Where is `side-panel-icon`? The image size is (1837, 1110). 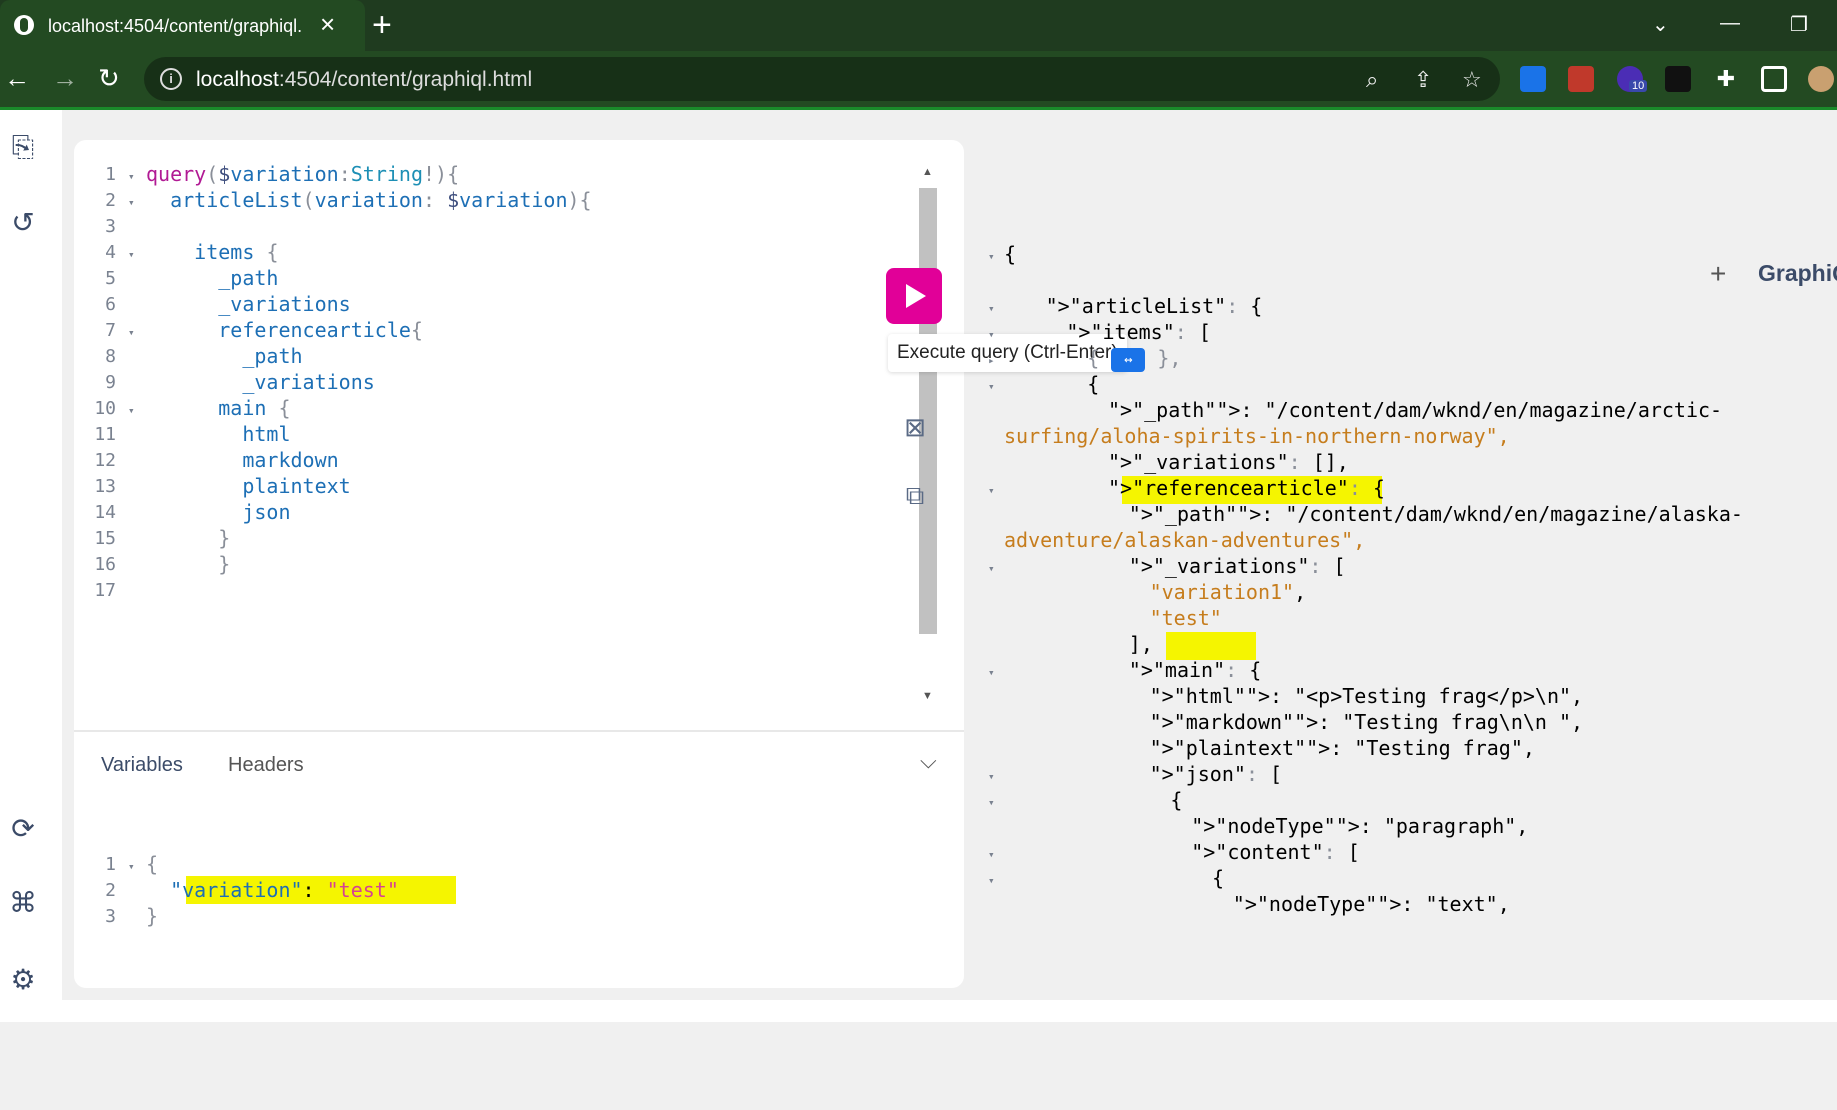
side-panel-icon is located at coordinates (1774, 79).